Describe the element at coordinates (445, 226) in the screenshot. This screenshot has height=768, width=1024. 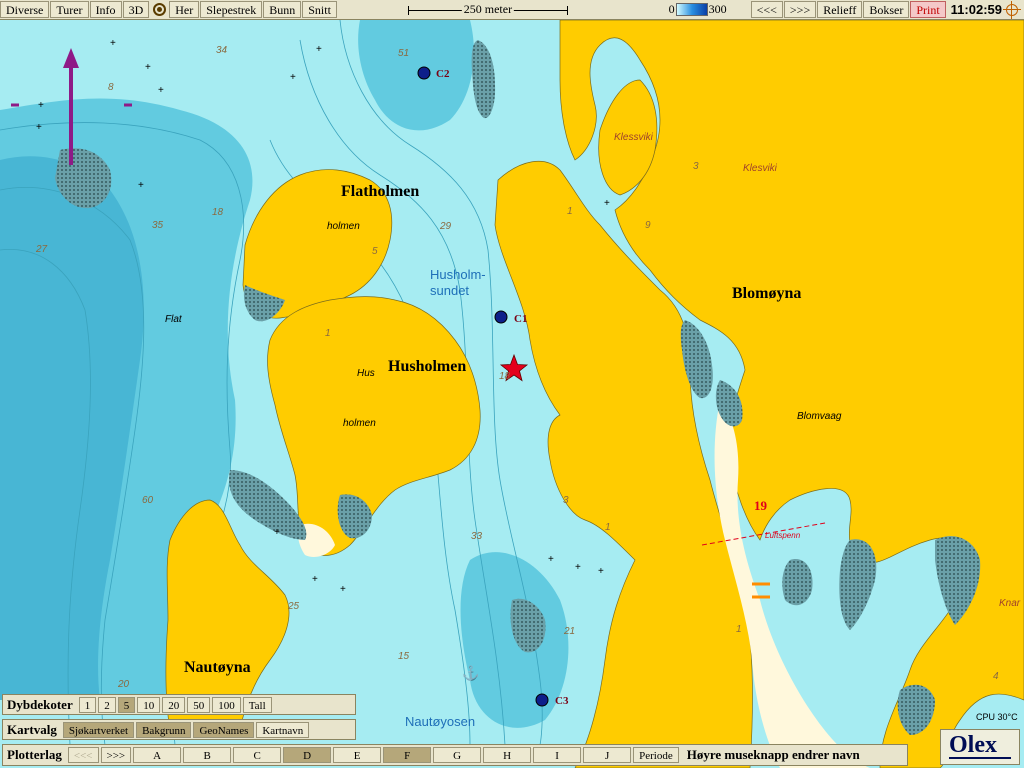
I see `depth-29: 29` at that location.